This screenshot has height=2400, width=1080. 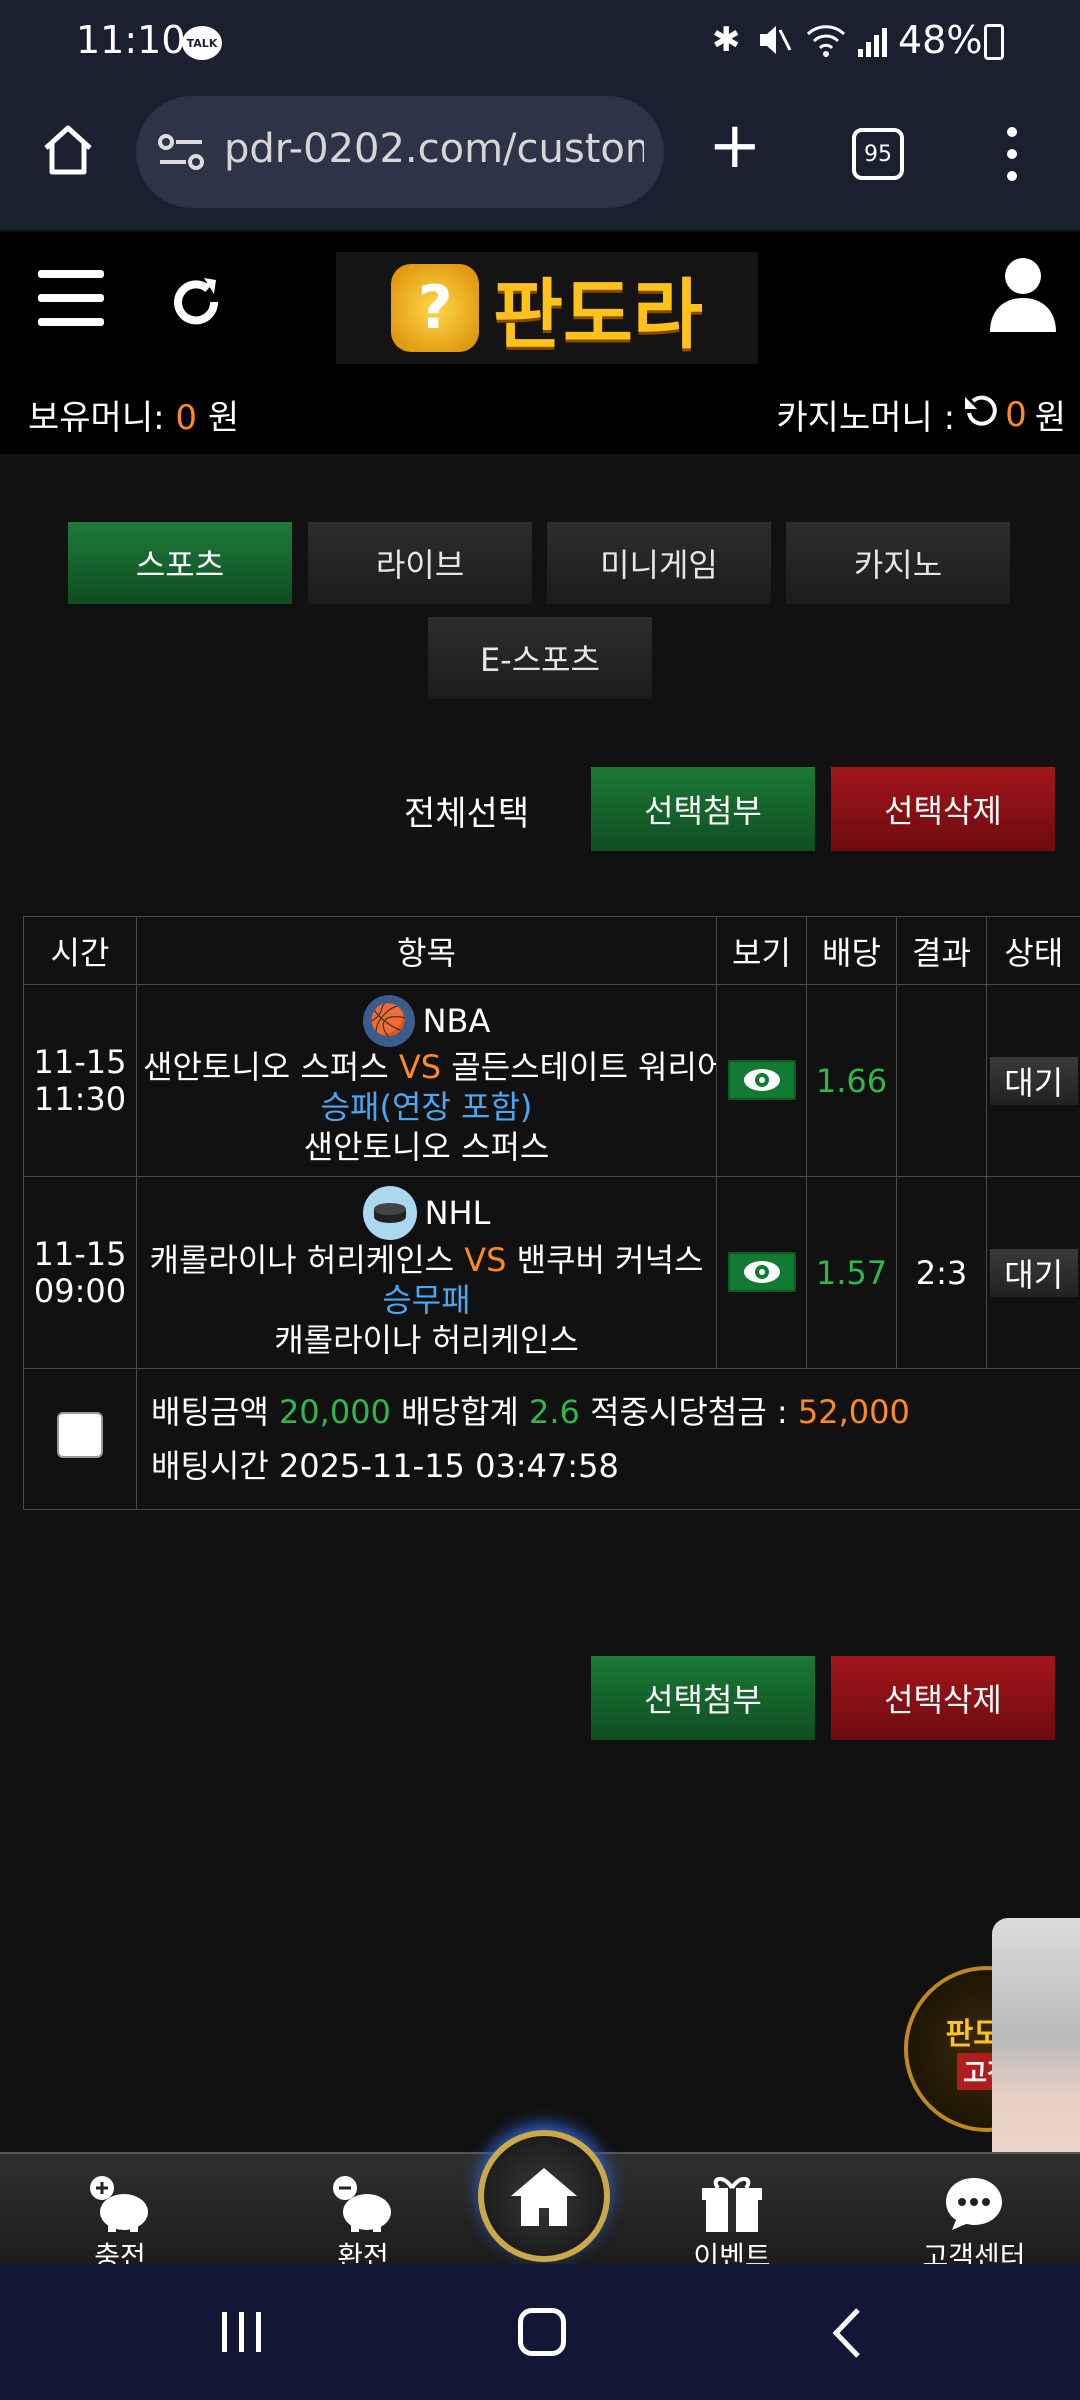 What do you see at coordinates (71, 300) in the screenshot?
I see `hamburger-menu-icon` at bounding box center [71, 300].